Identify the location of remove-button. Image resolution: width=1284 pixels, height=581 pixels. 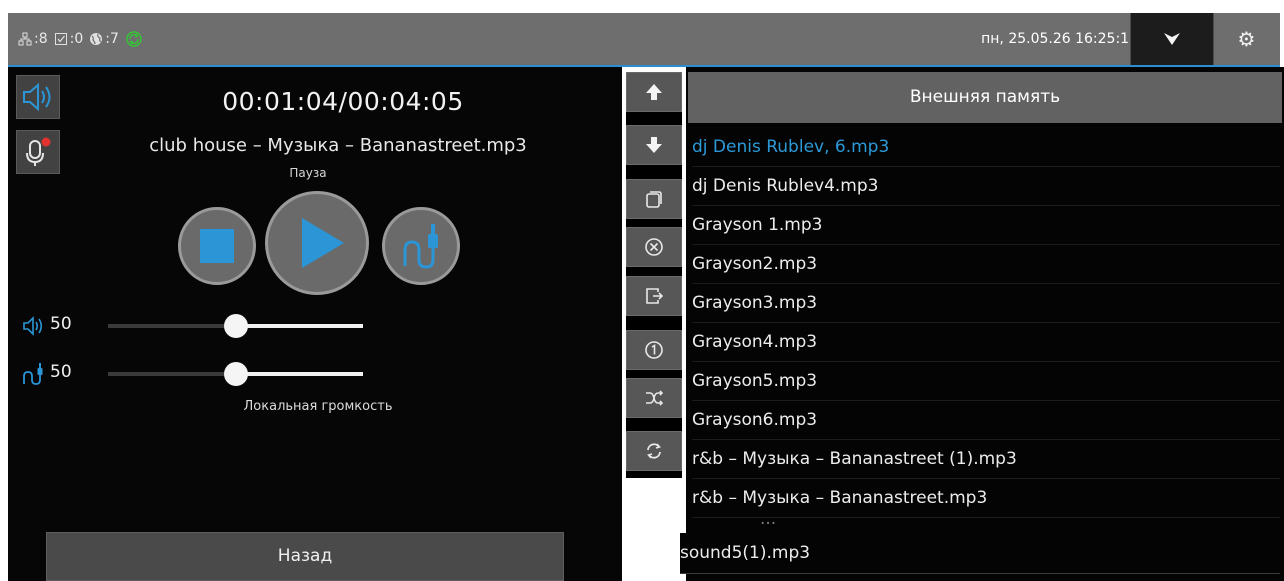
(654, 247).